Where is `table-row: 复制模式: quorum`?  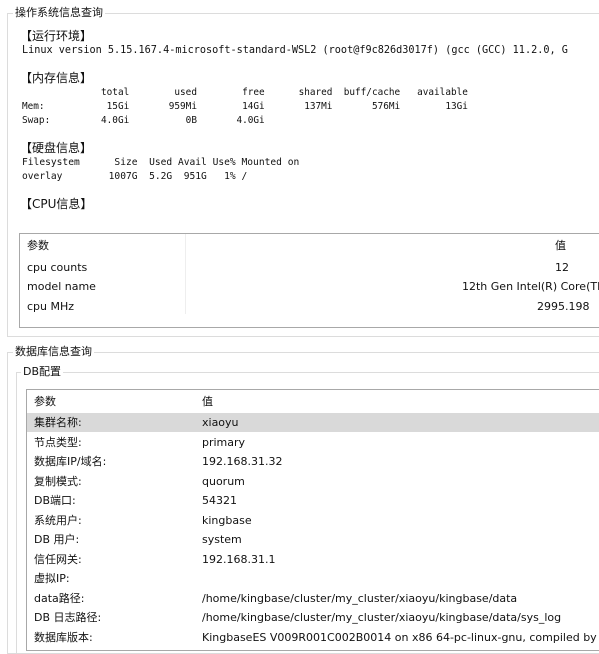
table-row: 复制模式: quorum is located at coordinates (313, 481).